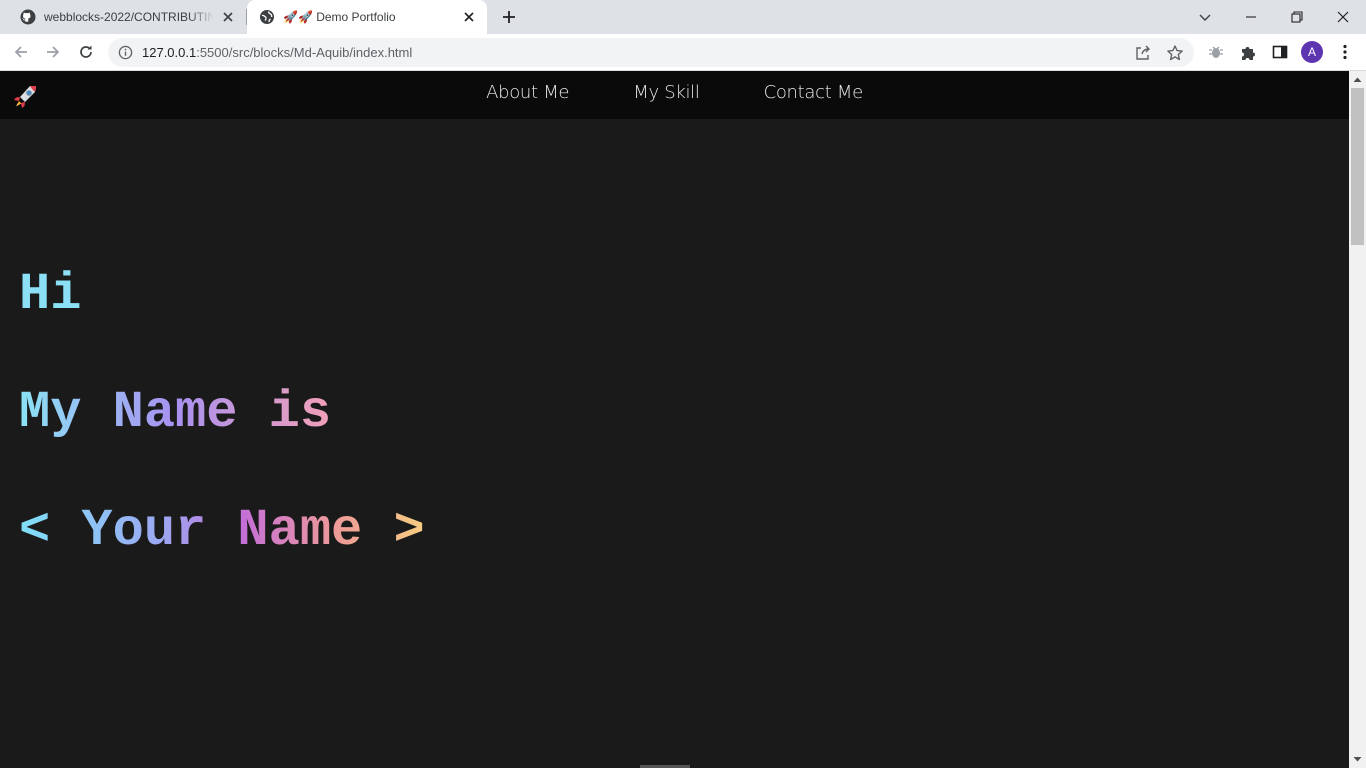 Image resolution: width=1366 pixels, height=768 pixels. I want to click on close-window-button, so click(1343, 17).